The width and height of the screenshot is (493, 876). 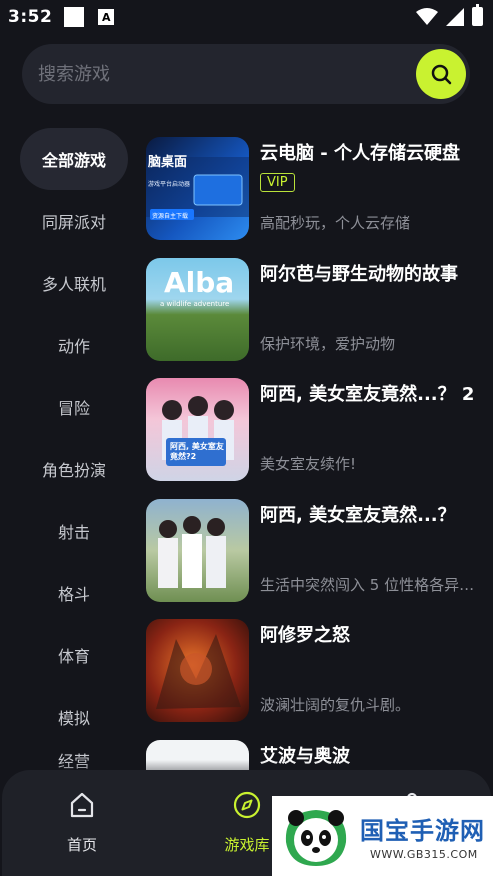 I want to click on status-bar: 3:52 A, so click(x=246, y=17).